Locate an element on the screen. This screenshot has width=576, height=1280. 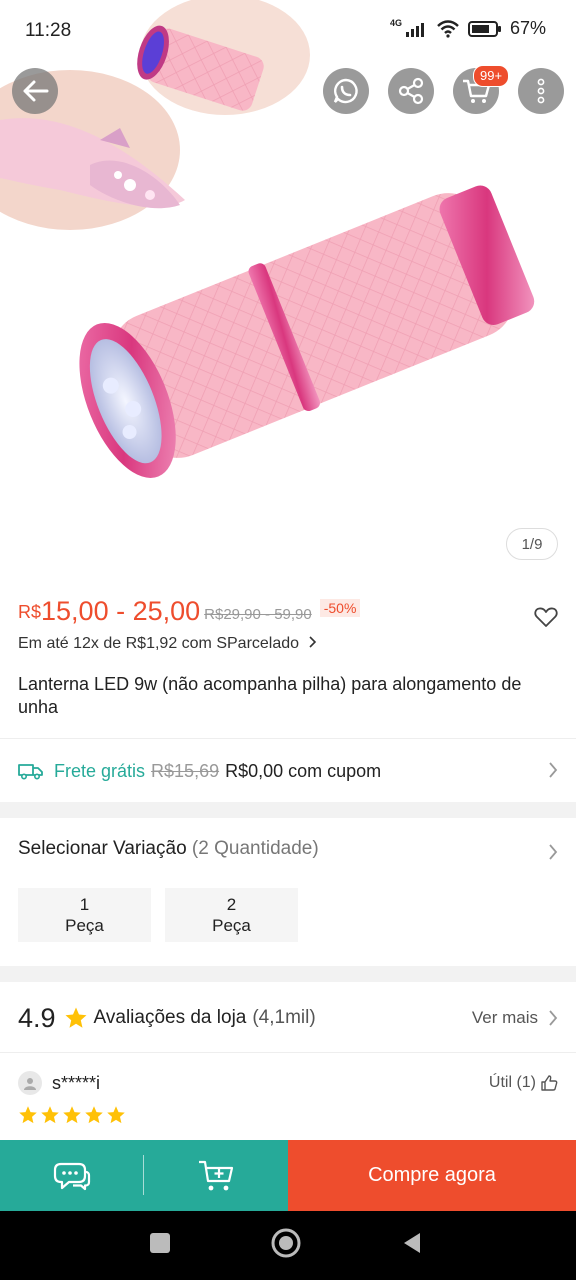
reviewer-name: s*****i is located at coordinates (76, 1082).